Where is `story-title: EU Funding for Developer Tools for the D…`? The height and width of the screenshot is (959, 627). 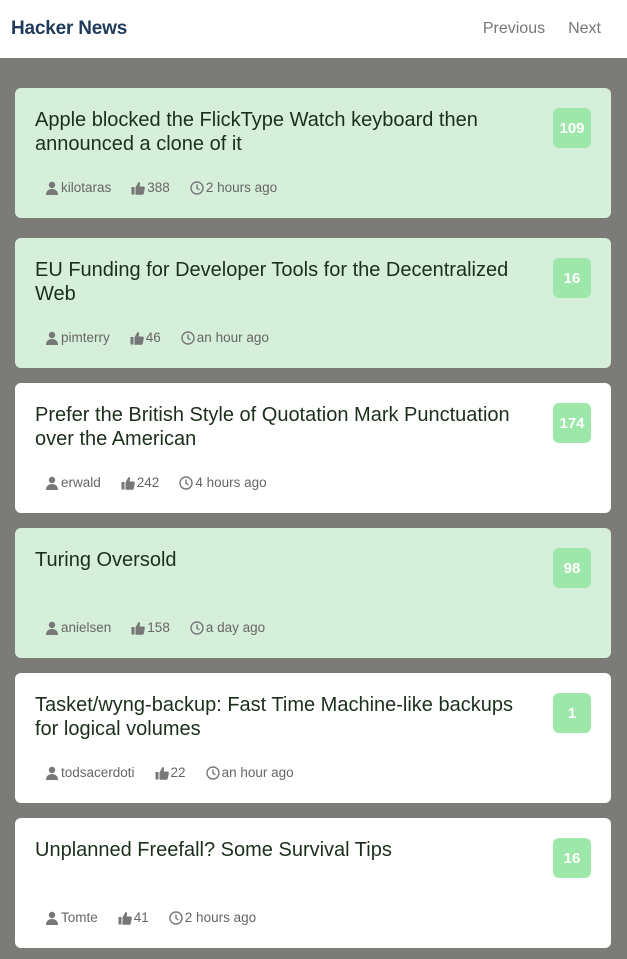
story-title: EU Funding for Developer Tools for the D… is located at coordinates (287, 282).